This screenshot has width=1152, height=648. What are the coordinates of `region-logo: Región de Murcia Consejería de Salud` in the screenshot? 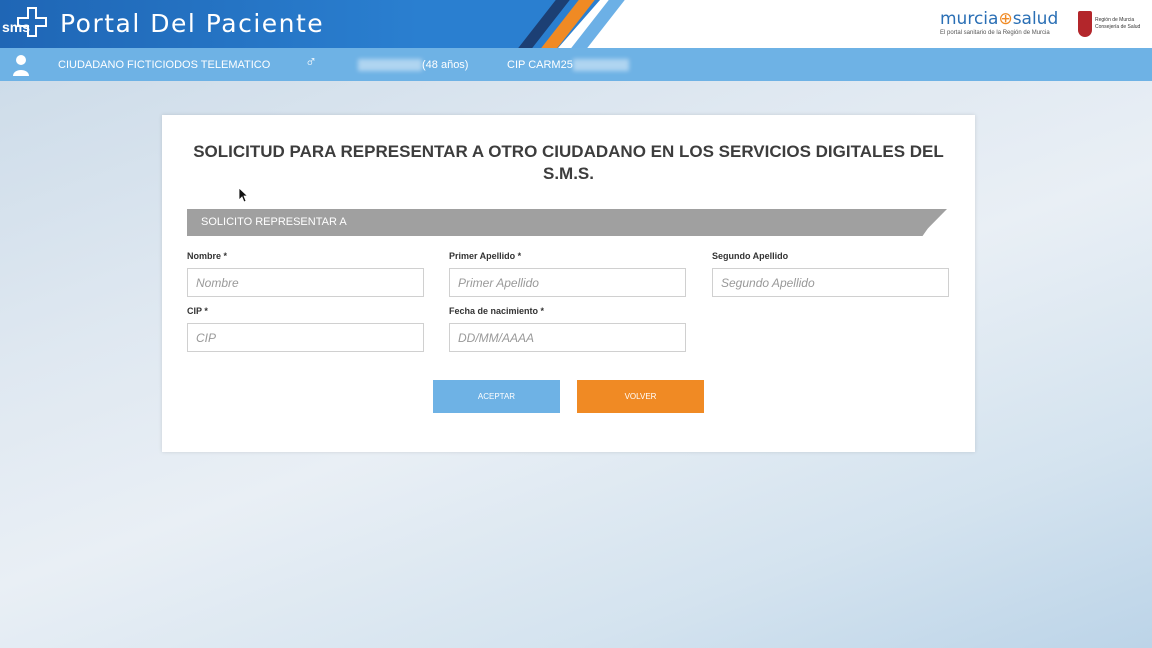 It's located at (1109, 24).